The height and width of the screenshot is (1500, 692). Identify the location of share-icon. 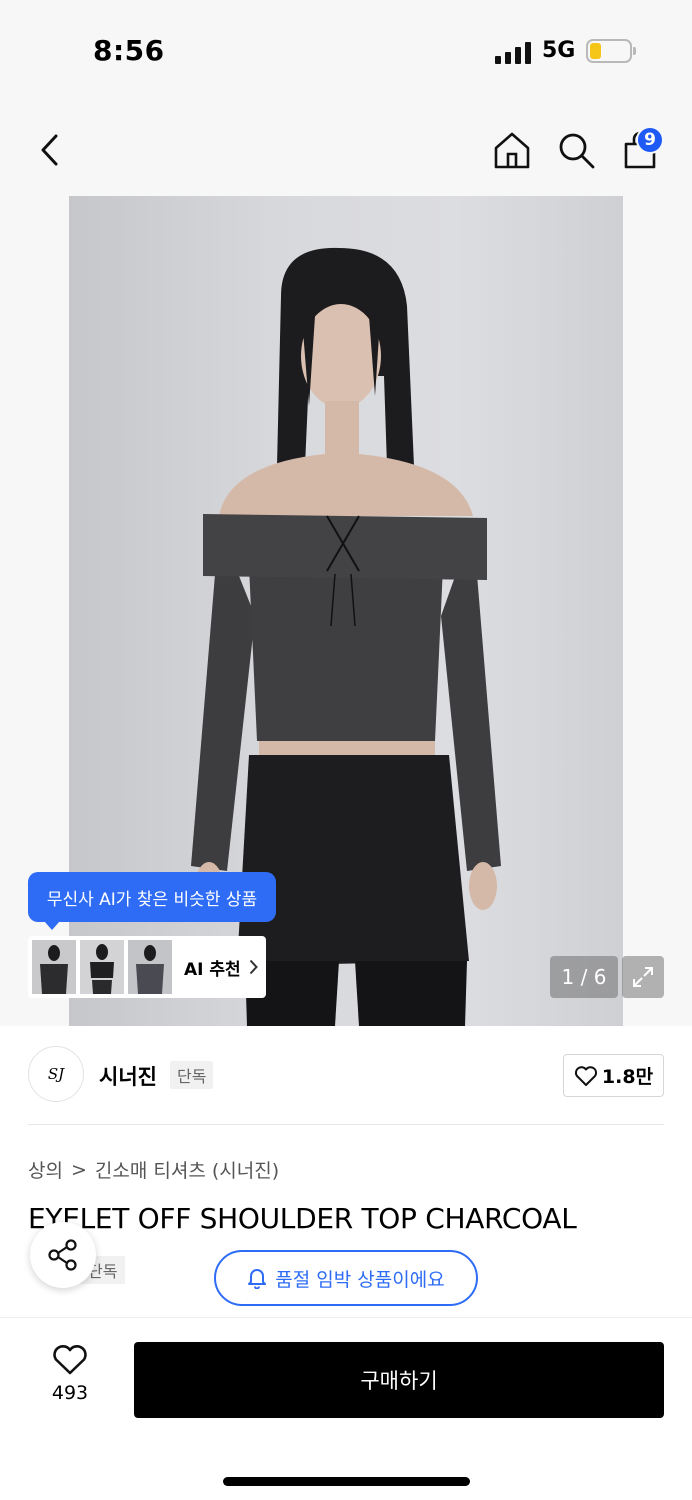
(62, 1255).